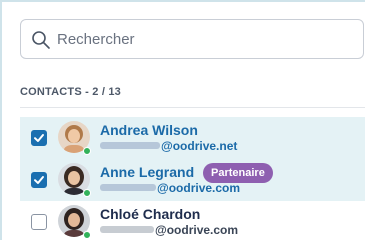 The width and height of the screenshot is (365, 240). I want to click on contacts-section-title: CONTACTS - 2 / 13, so click(70, 92).